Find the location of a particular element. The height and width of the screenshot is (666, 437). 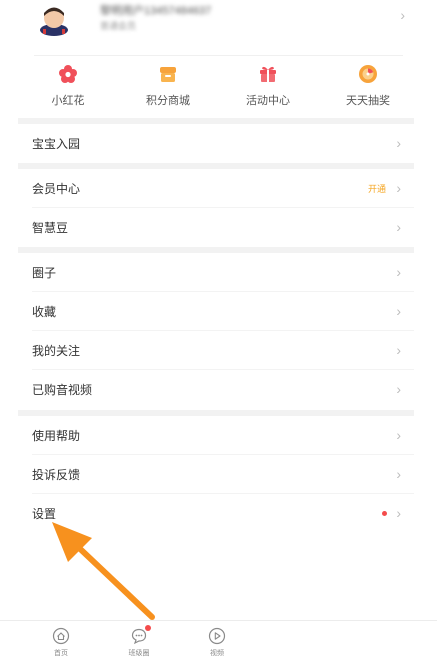

home-icon is located at coordinates (61, 636).